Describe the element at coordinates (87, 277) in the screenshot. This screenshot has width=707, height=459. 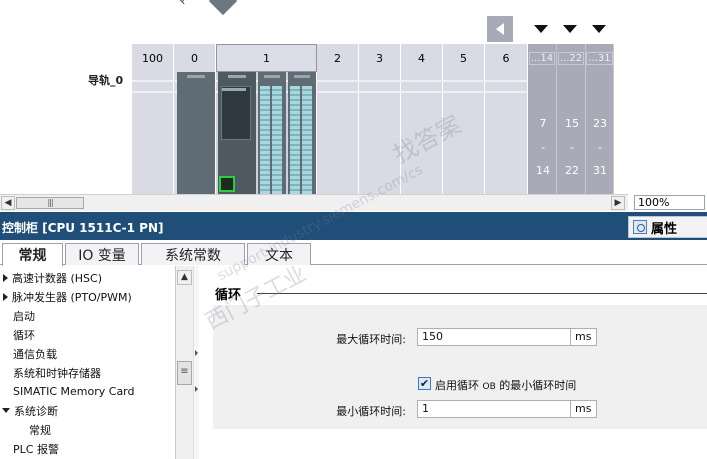
I see `nav-item-hsc: 高速计数器 (HSC)` at that location.